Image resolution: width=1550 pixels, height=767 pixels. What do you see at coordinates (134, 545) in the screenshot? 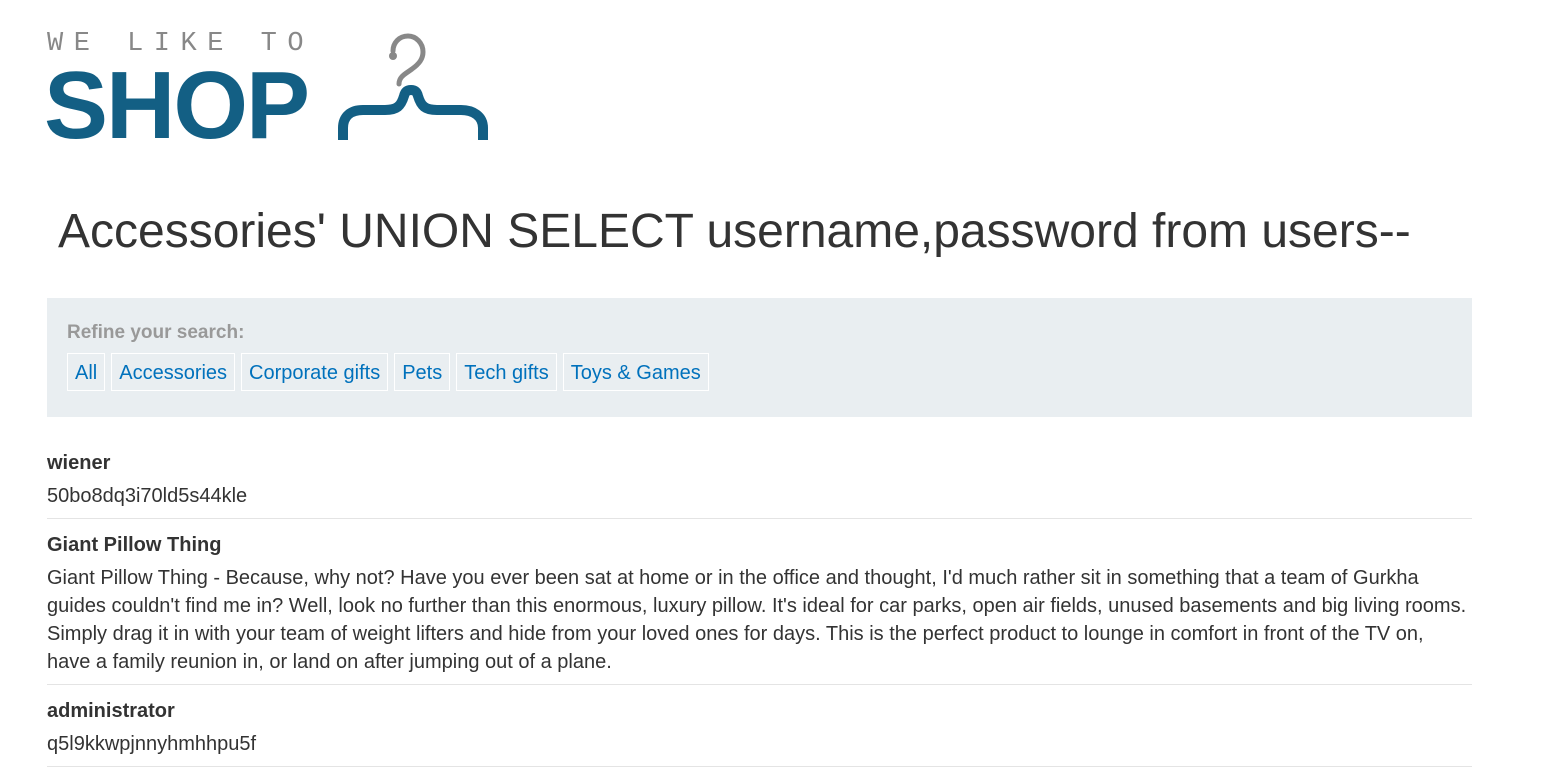
I see `result-name: Giant Pillow Thing` at bounding box center [134, 545].